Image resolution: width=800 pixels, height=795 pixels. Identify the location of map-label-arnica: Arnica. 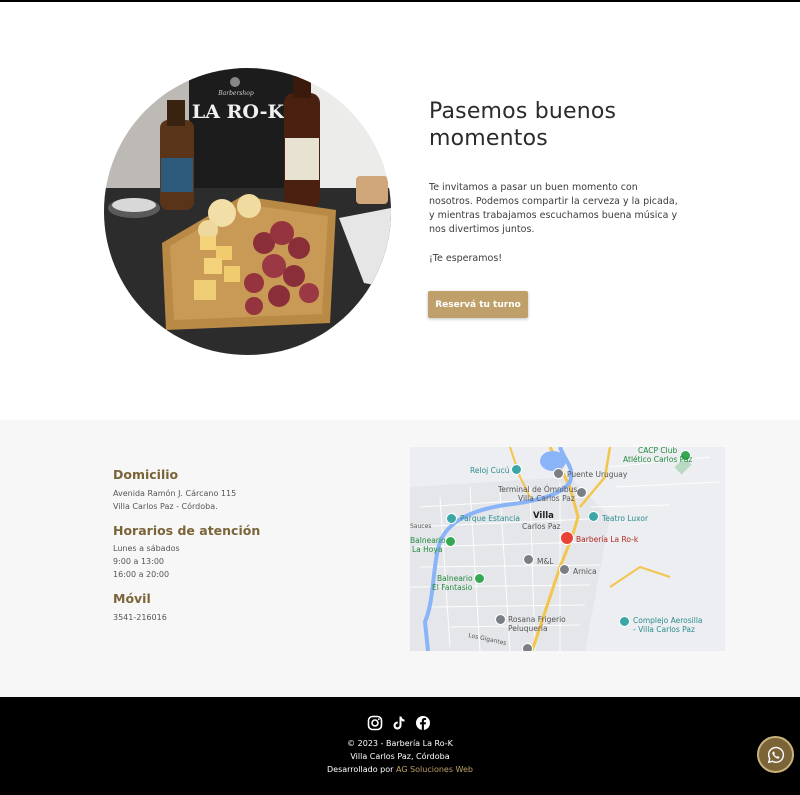
(585, 571).